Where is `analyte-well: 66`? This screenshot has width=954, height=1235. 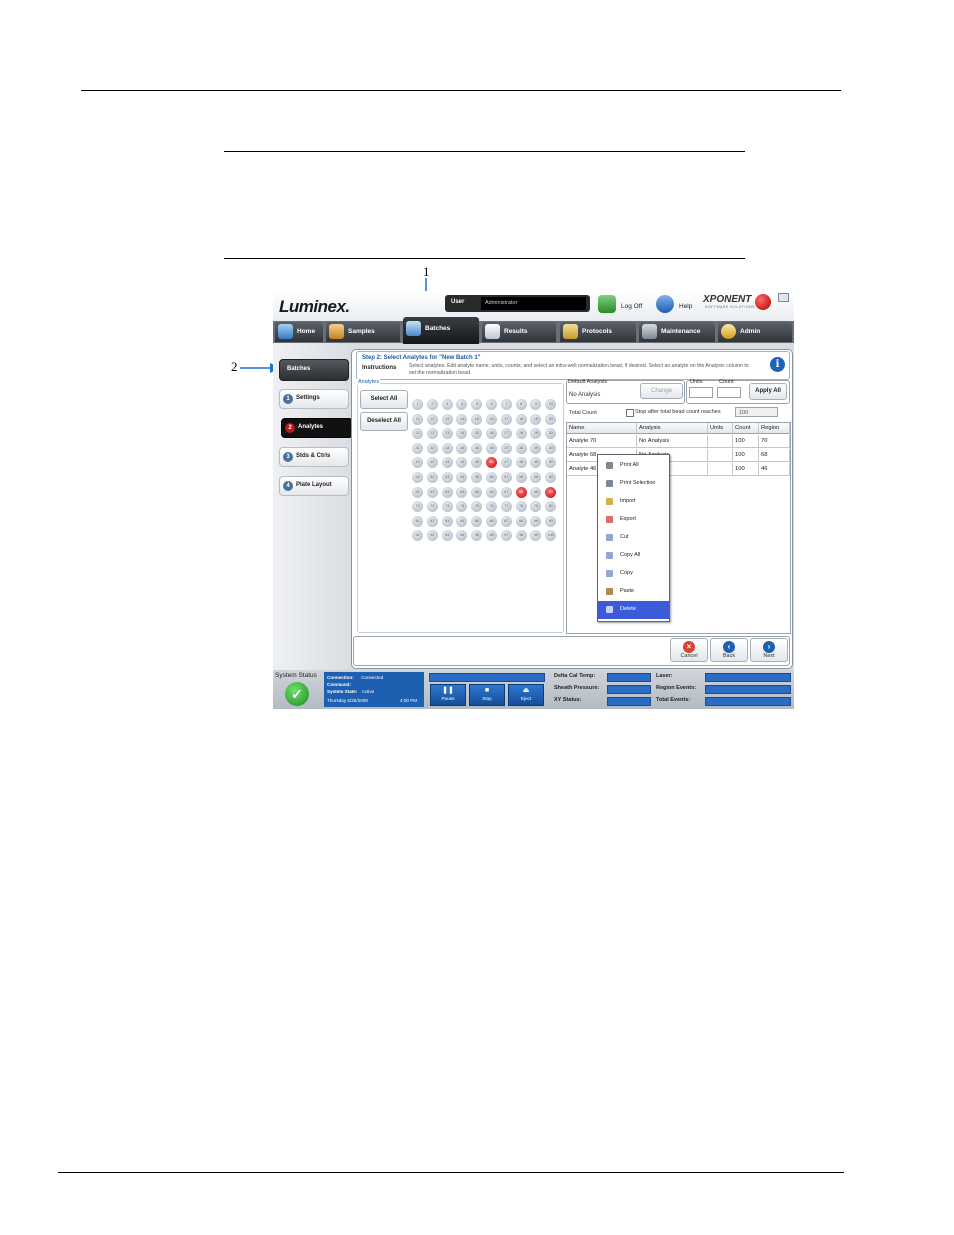 analyte-well: 66 is located at coordinates (491, 492).